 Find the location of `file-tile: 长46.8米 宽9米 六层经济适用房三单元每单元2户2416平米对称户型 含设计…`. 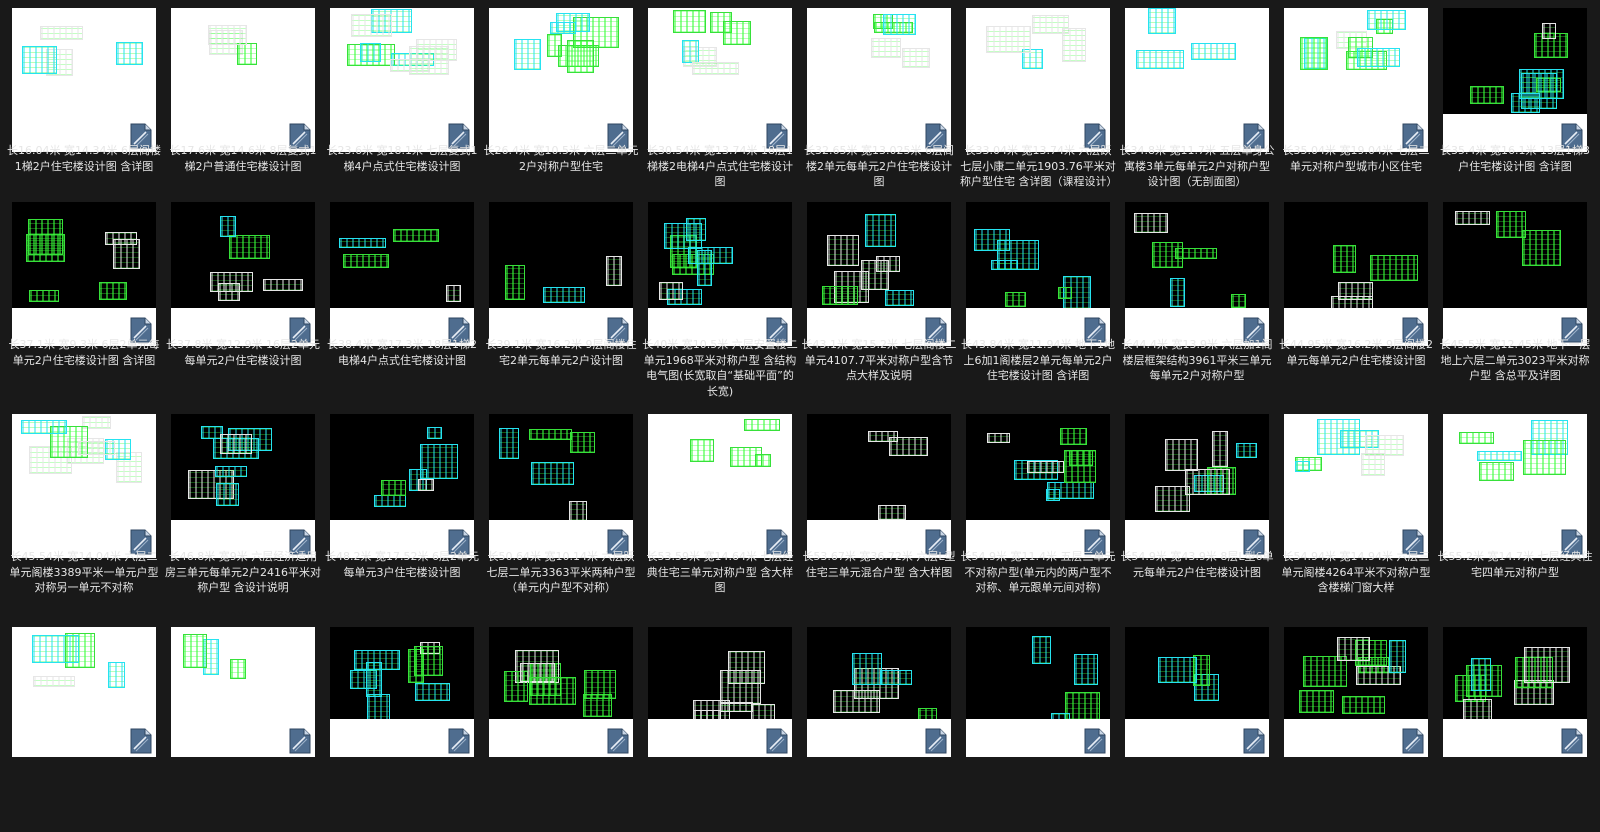

file-tile: 长46.8米 宽9米 六层经济适用房三单元每单元2户2416平米对称户型 含设计… is located at coordinates (240, 516).